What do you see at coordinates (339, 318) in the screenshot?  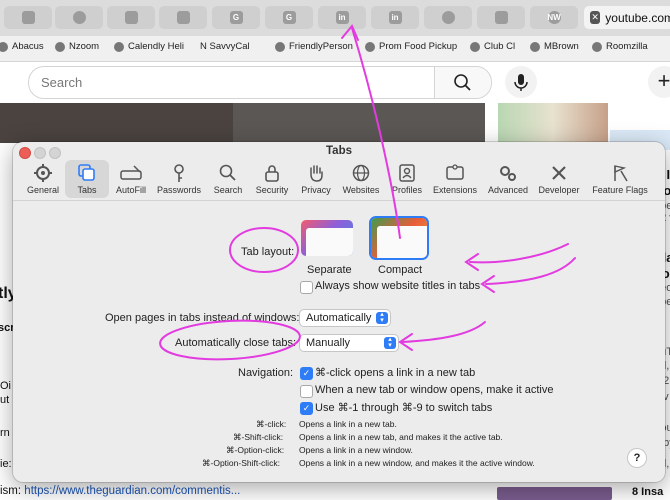 I see `open-pages-value: Automatically` at bounding box center [339, 318].